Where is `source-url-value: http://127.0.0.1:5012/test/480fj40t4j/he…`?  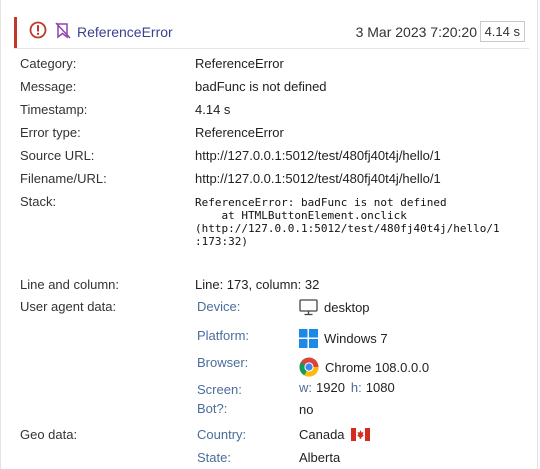
source-url-value: http://127.0.0.1:5012/test/480fj40t4j/he… is located at coordinates (318, 155).